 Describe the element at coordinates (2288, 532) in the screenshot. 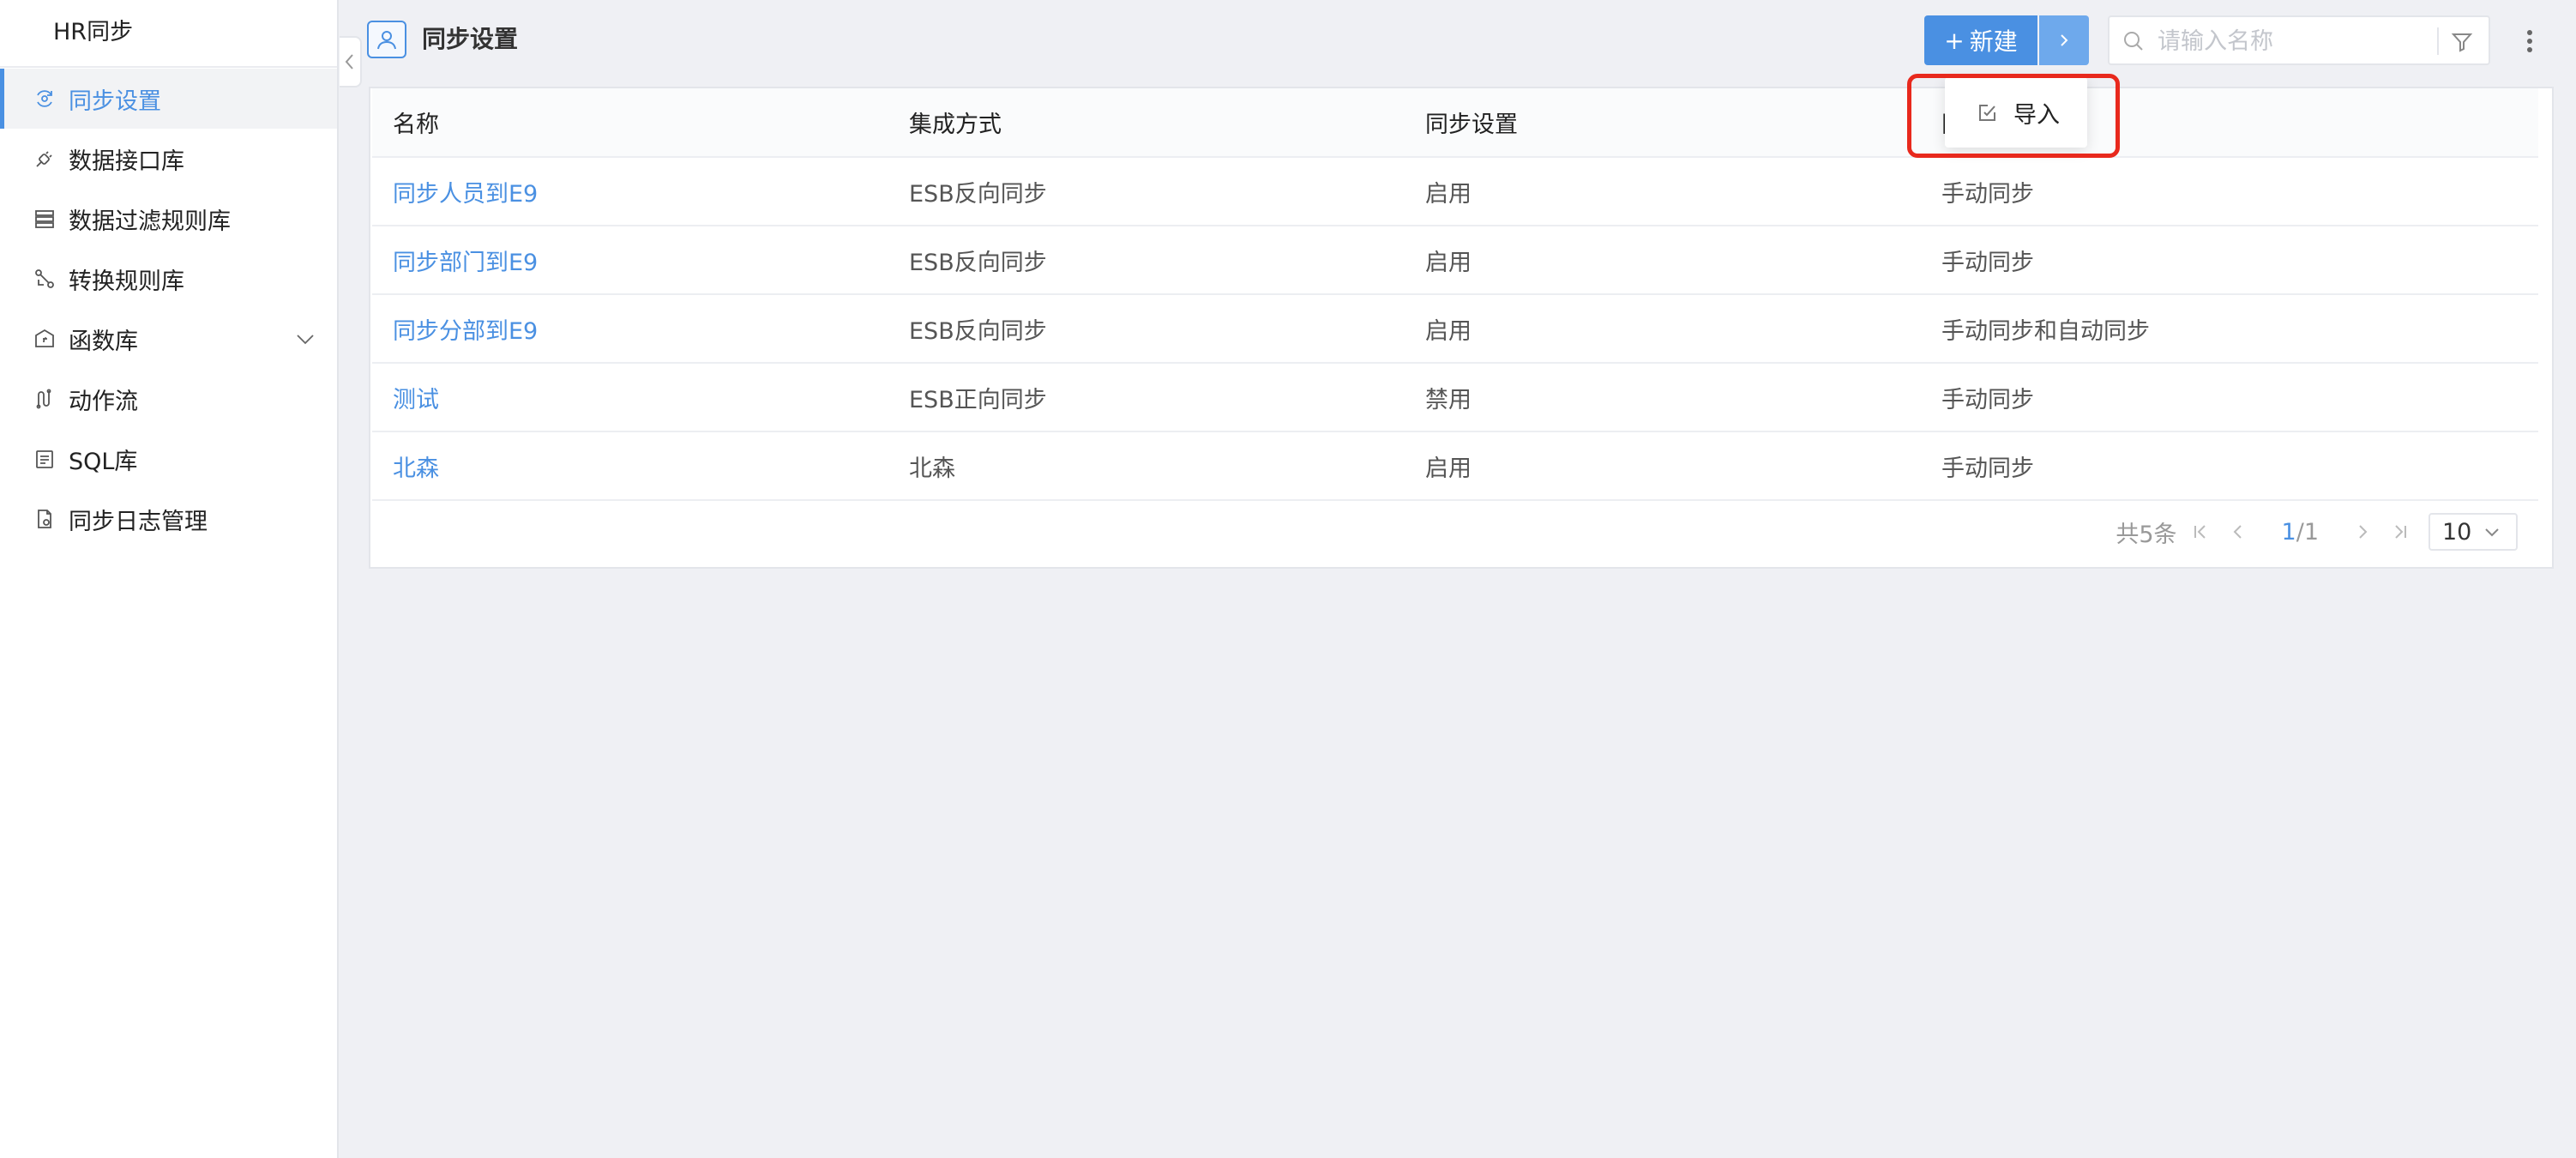

I see `current-page: 1` at that location.